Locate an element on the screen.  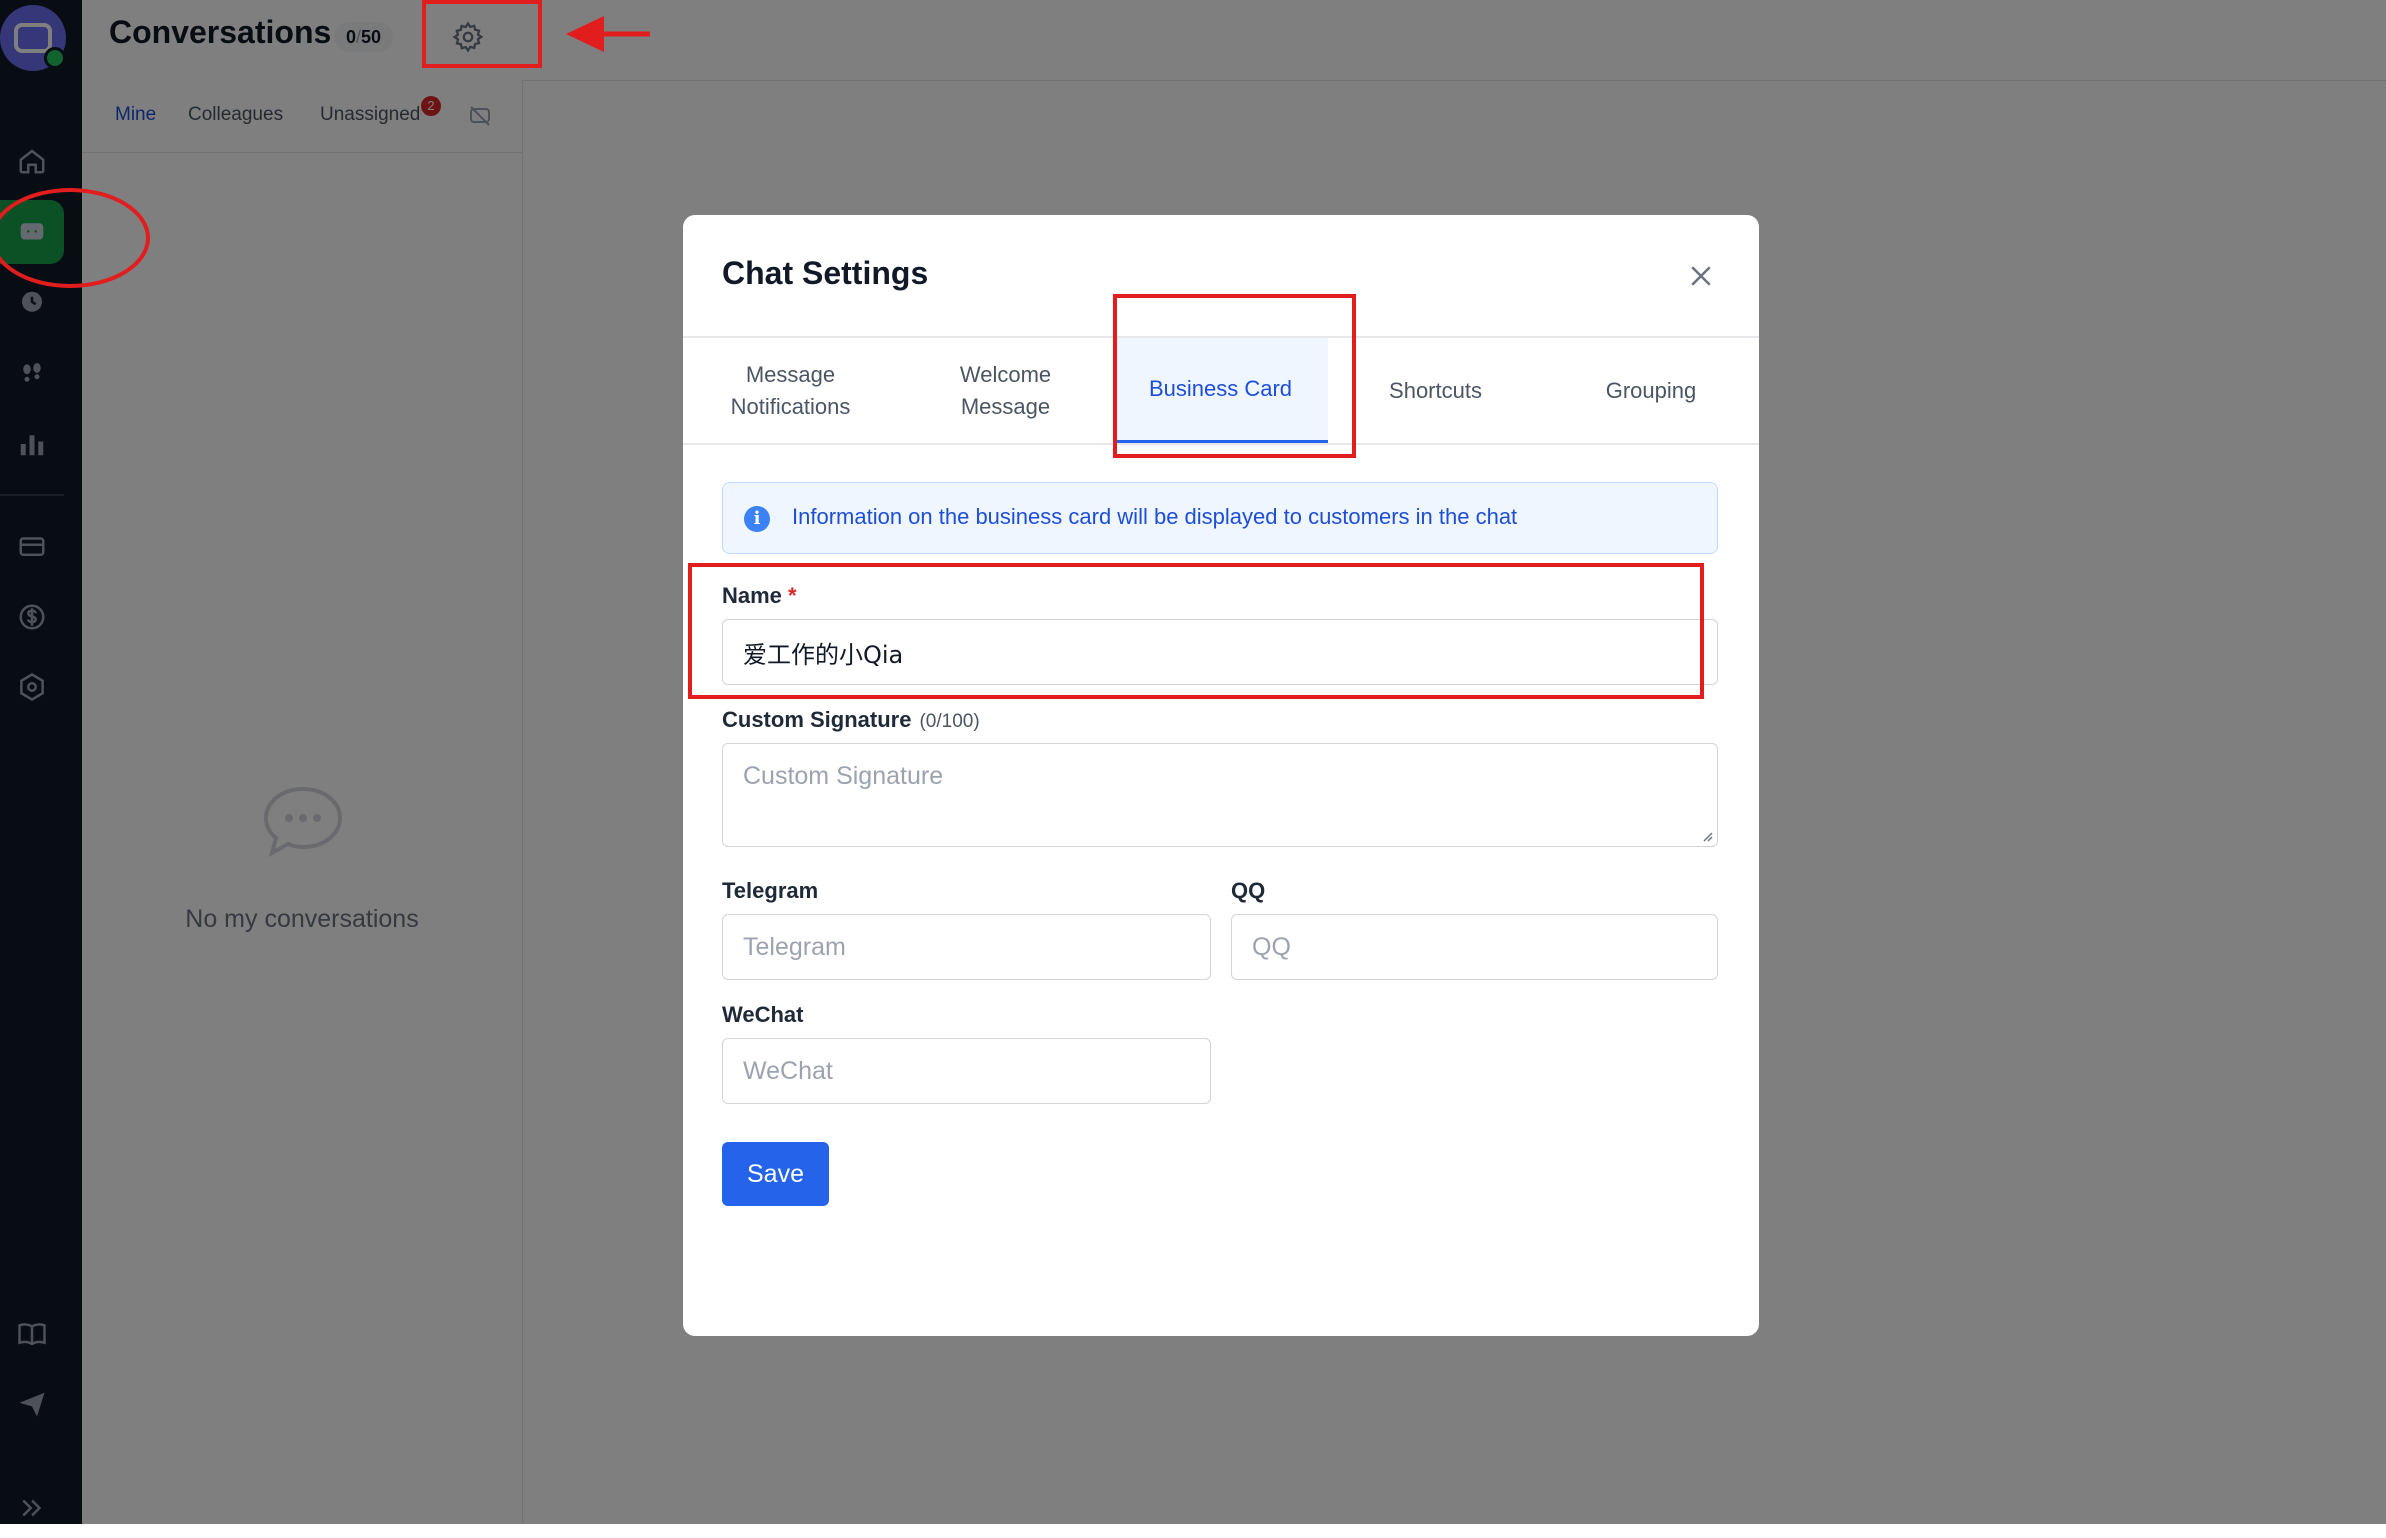
qq-placeholder: QQ is located at coordinates (1271, 946).